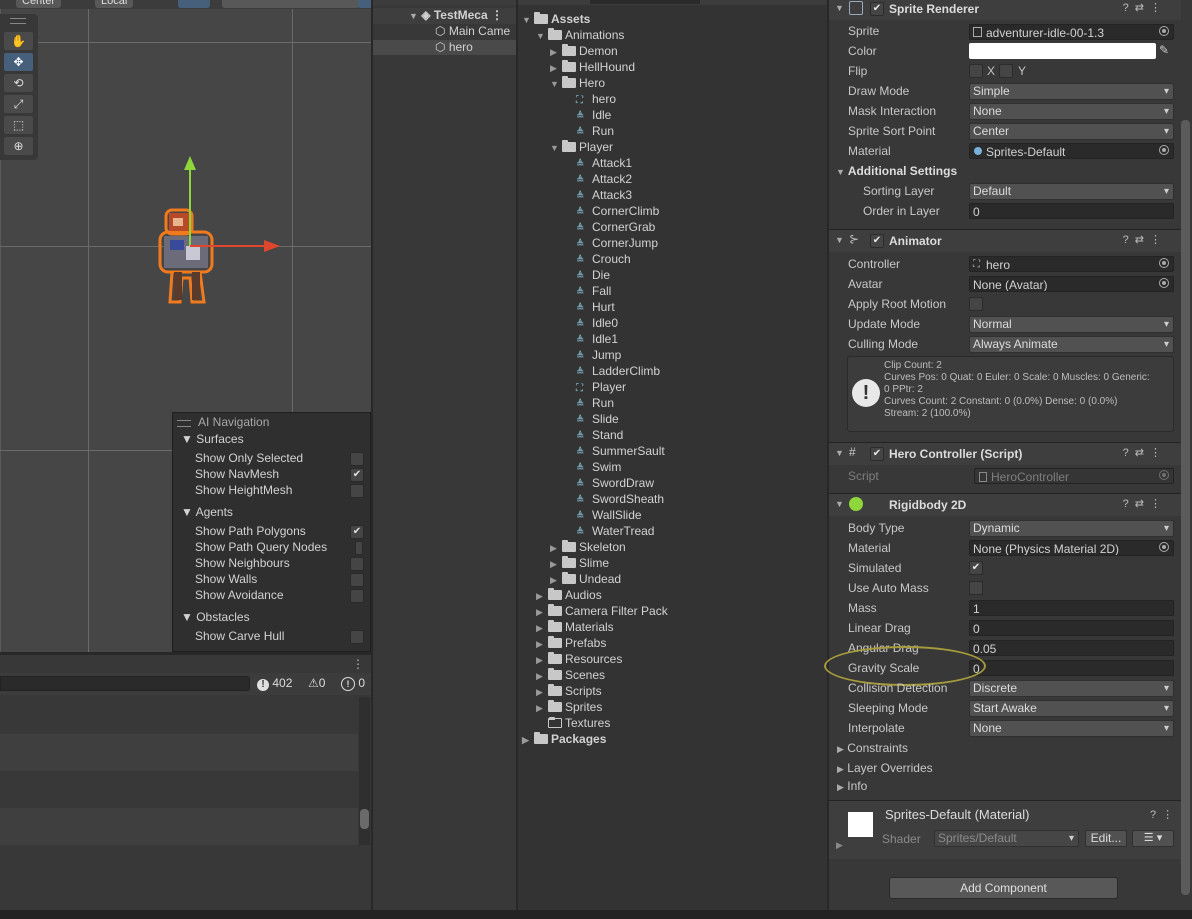 The height and width of the screenshot is (919, 1192). What do you see at coordinates (604, 195) in the screenshot?
I see `asset-attack3: ≜ Attack3` at bounding box center [604, 195].